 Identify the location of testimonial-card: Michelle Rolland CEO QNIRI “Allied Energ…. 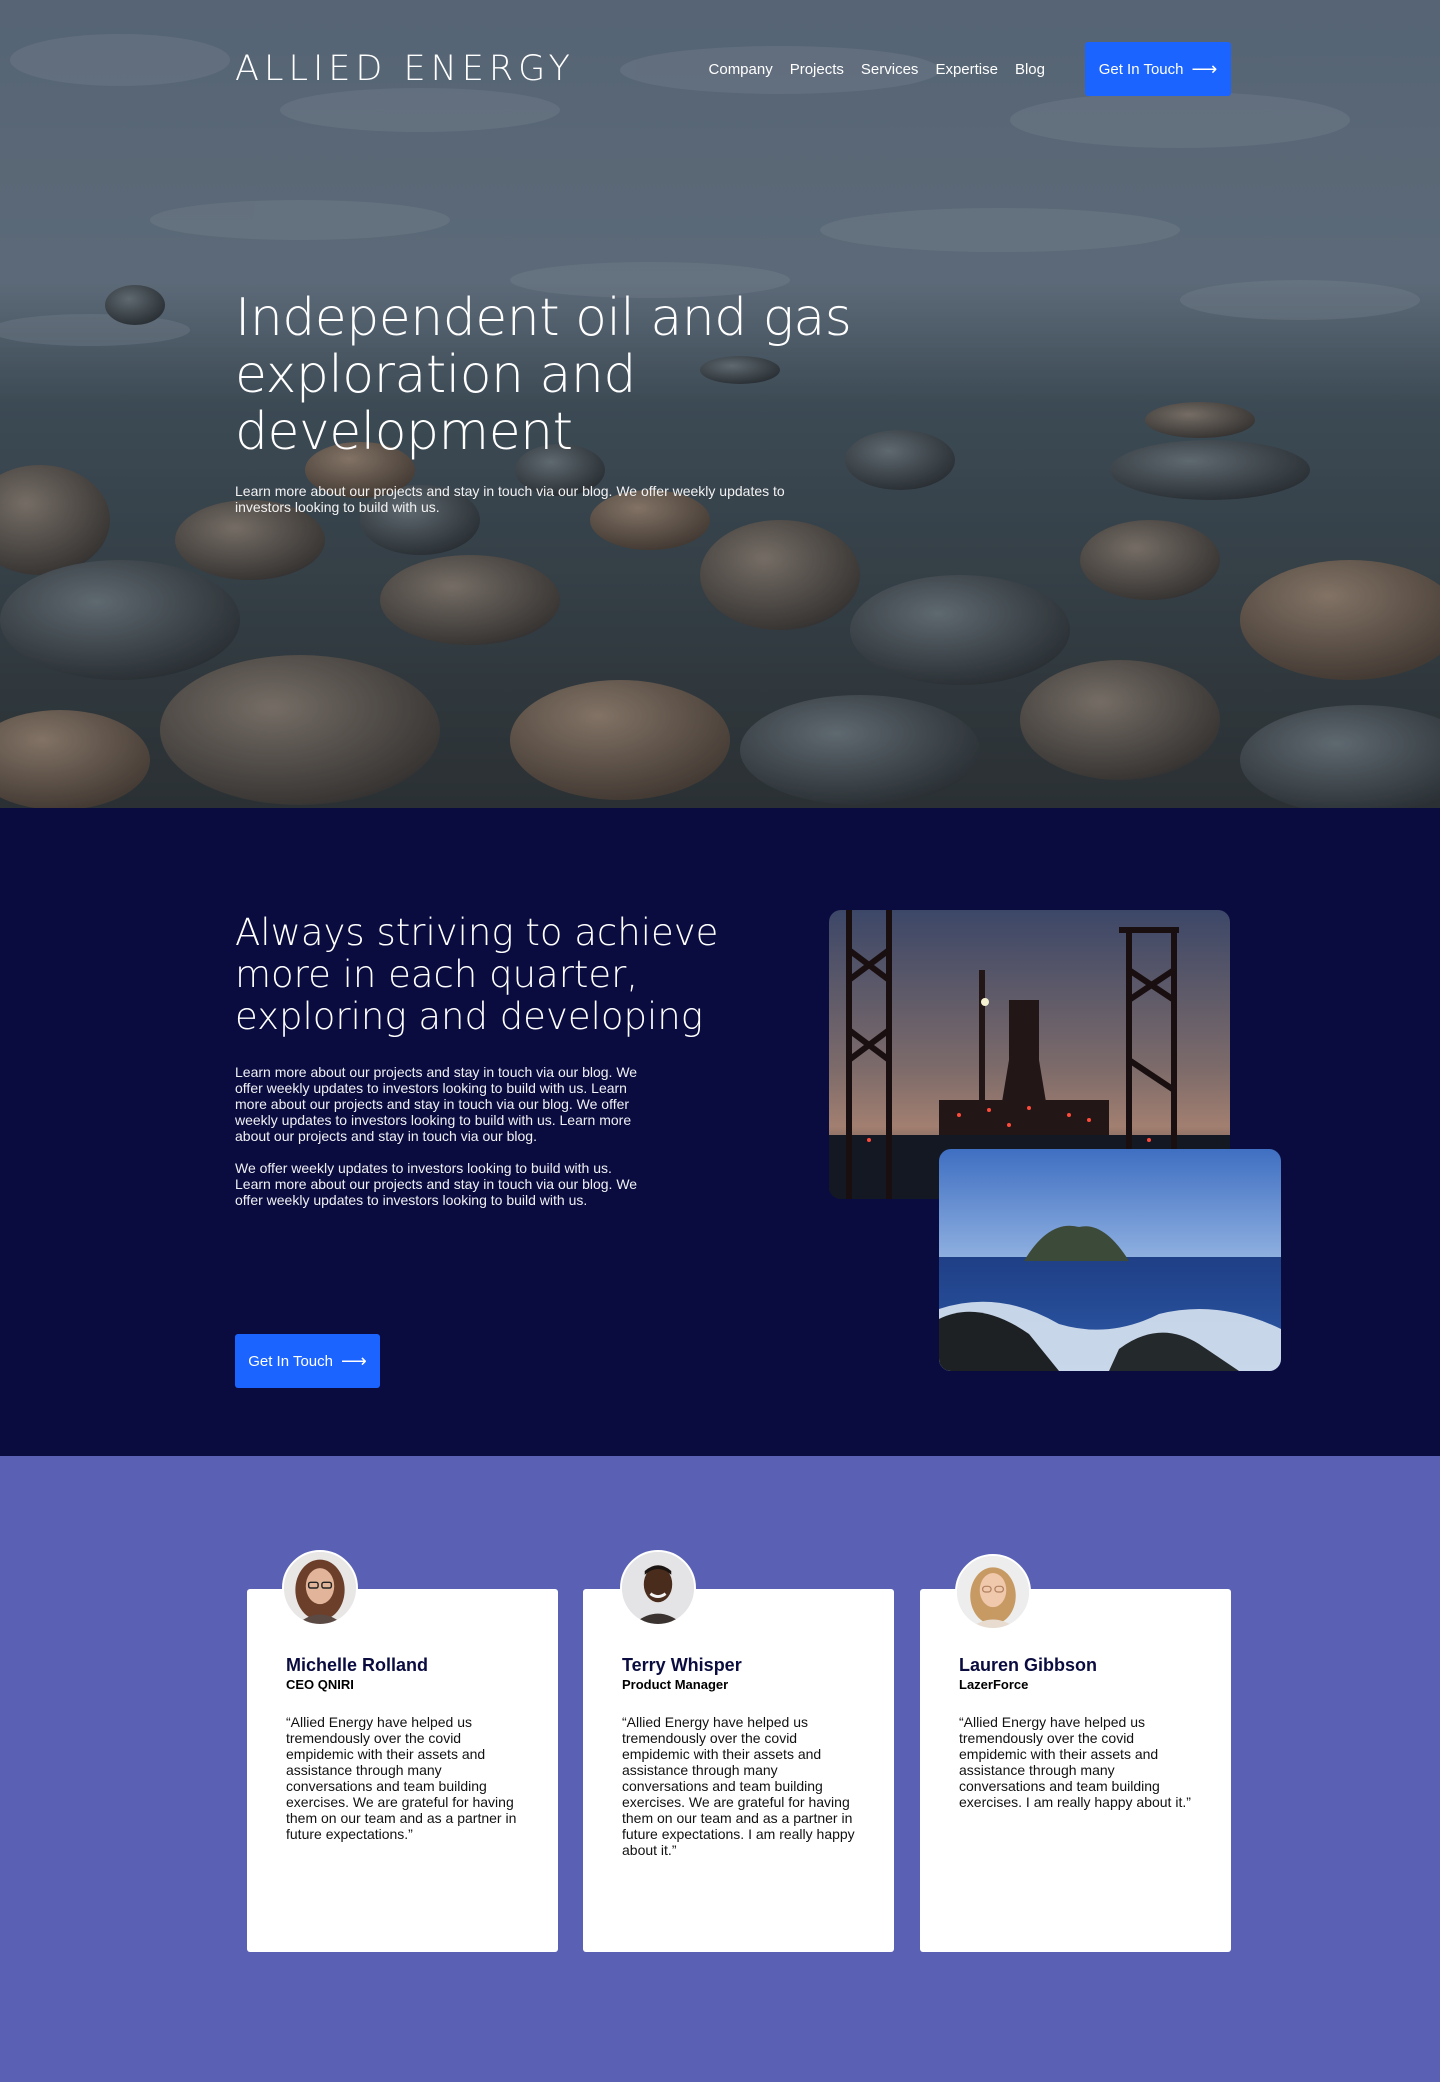
(402, 1751).